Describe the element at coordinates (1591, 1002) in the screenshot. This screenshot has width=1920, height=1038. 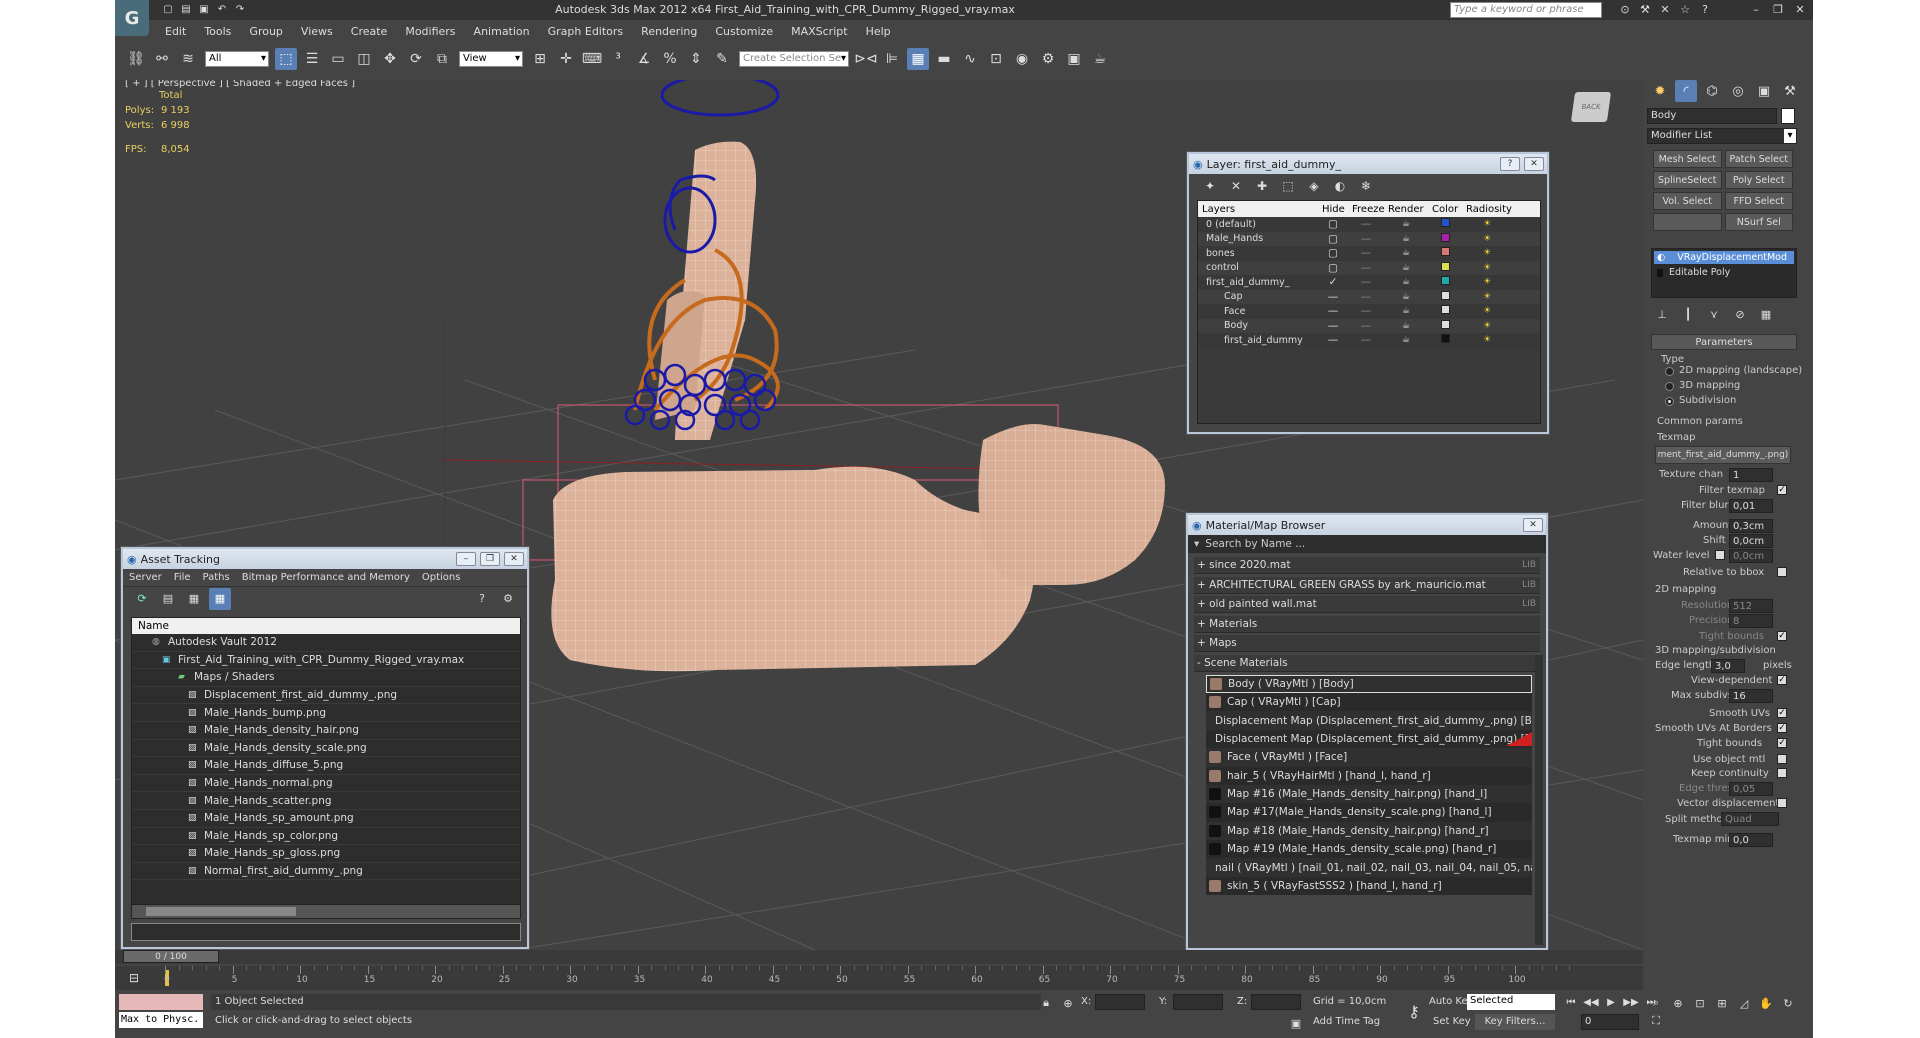
I see `prev-frame-icon: ◀◀` at that location.